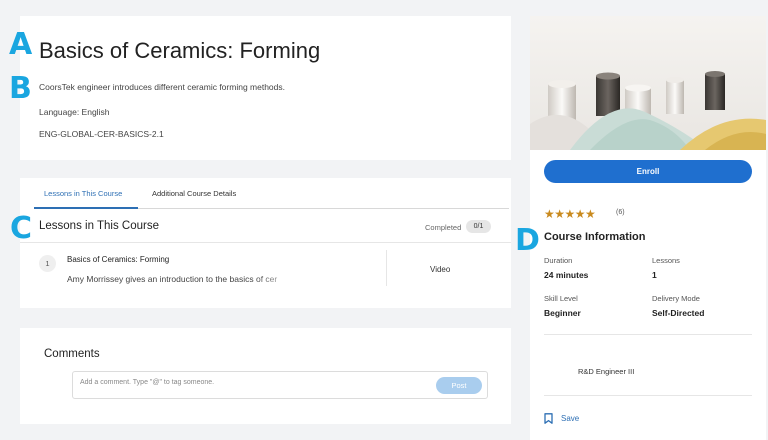 The width and height of the screenshot is (768, 440). Describe the element at coordinates (459, 385) in the screenshot. I see `post-button: Post` at that location.